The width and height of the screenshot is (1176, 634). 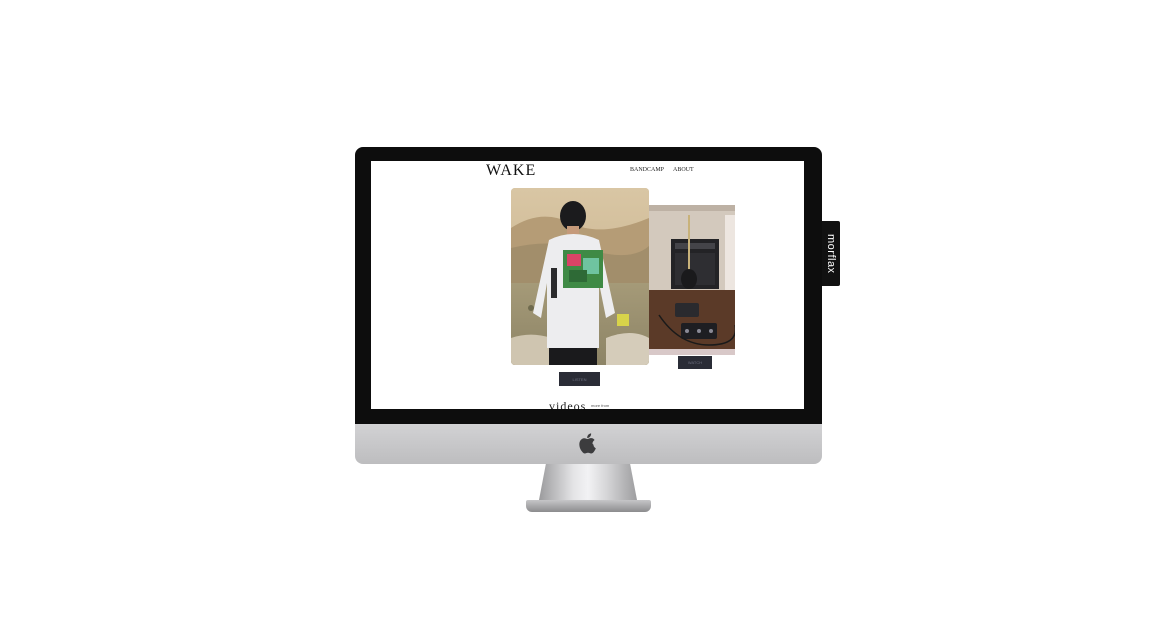 I want to click on section-heading: videos, so click(x=568, y=404).